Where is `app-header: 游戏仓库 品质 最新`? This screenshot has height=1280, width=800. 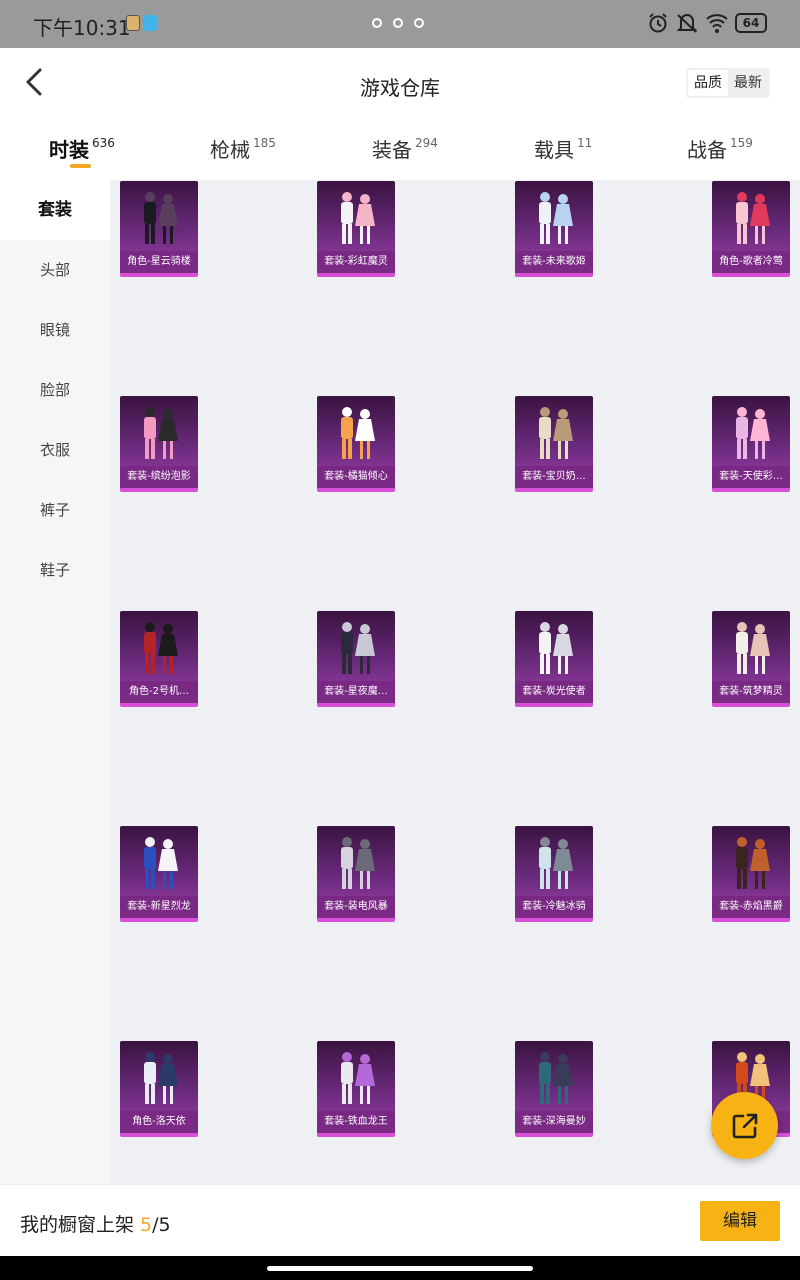
app-header: 游戏仓库 品质 最新 is located at coordinates (400, 84).